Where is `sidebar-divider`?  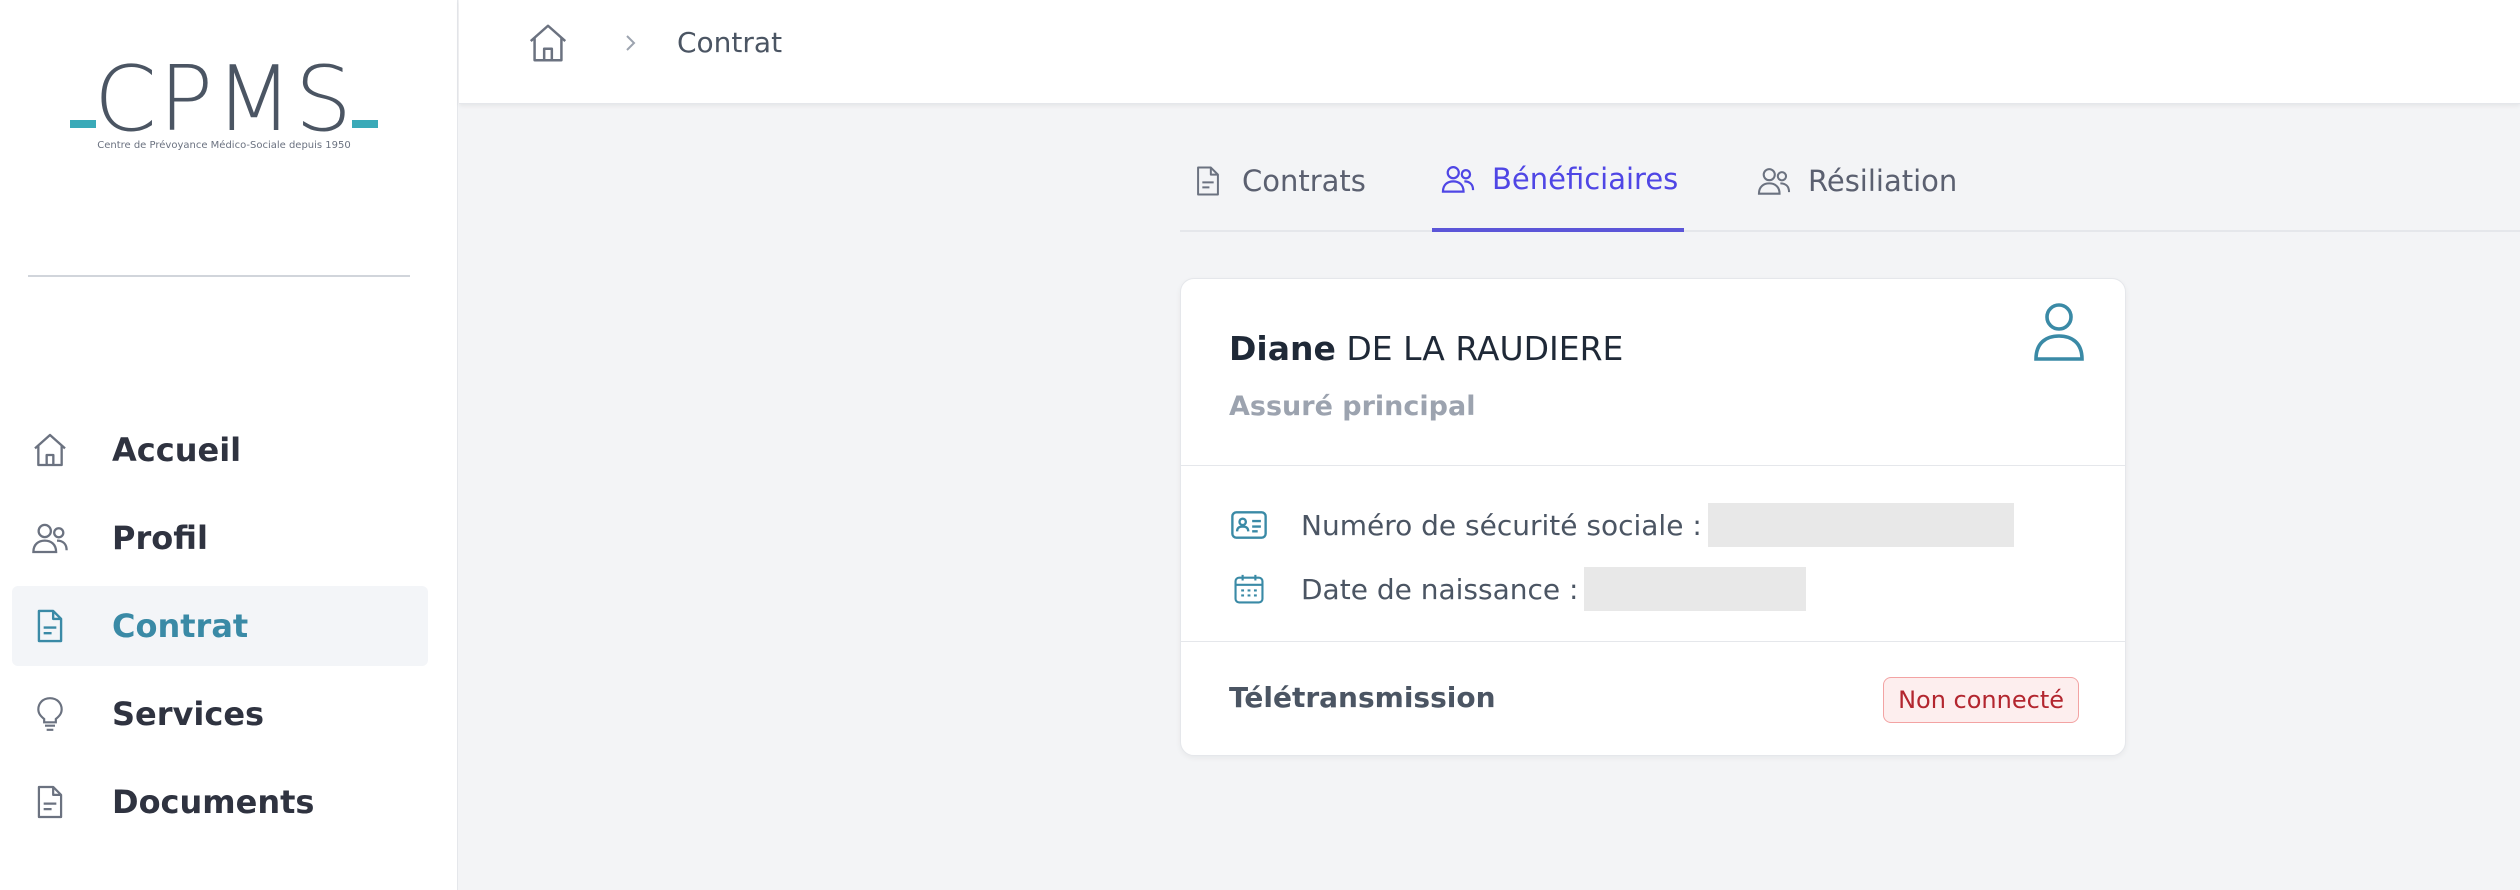
sidebar-divider is located at coordinates (219, 276).